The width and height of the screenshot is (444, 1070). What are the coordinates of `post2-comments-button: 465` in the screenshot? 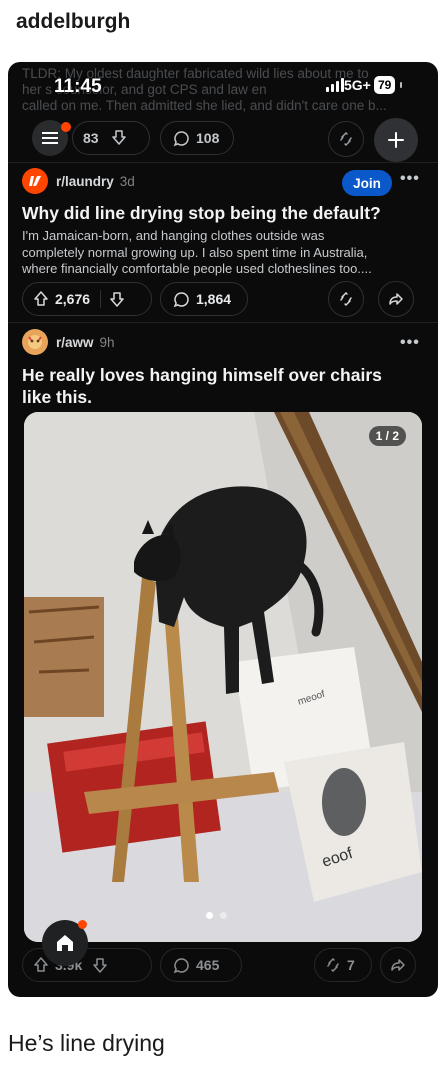 It's located at (201, 965).